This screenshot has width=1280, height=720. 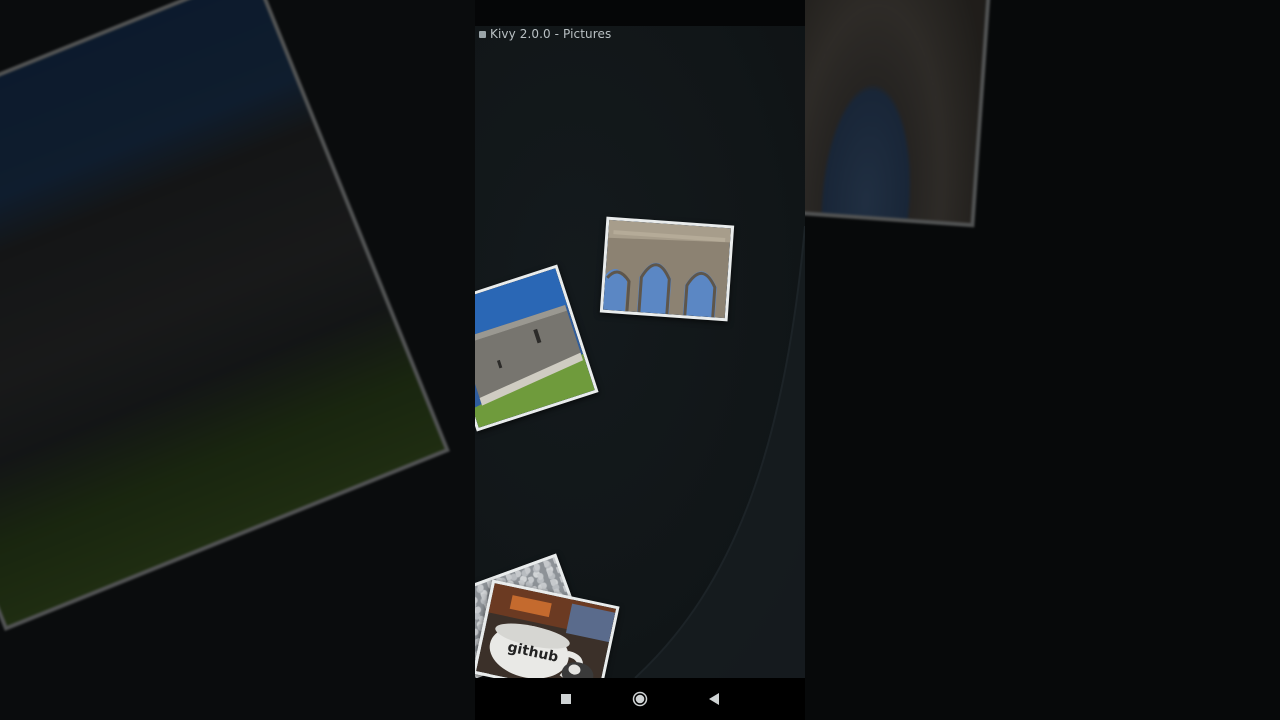 I want to click on background-arches-photo, so click(x=900, y=114).